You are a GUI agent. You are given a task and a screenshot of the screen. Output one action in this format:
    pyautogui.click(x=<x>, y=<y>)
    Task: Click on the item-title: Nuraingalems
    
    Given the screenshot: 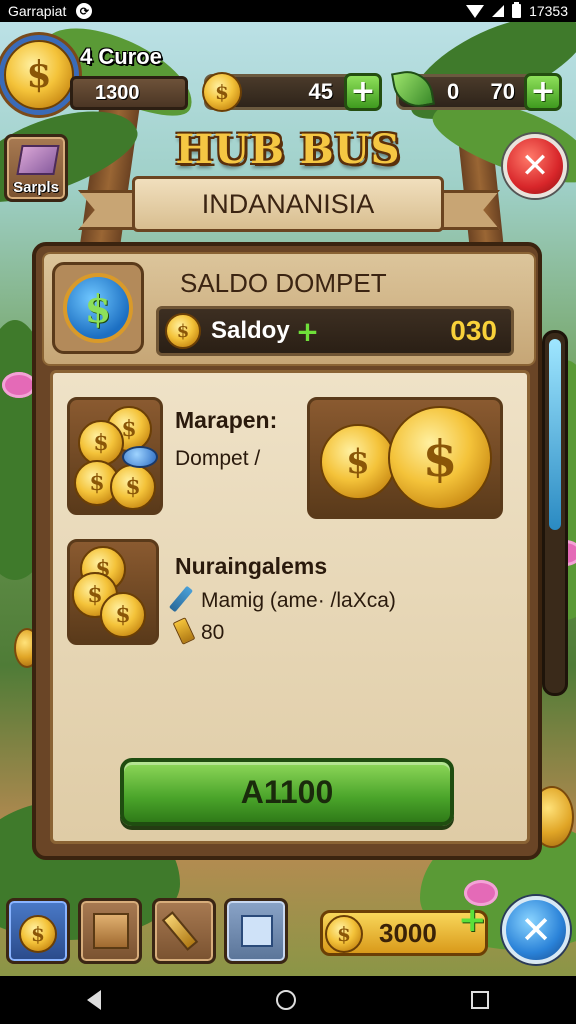 What is the action you would take?
    pyautogui.click(x=251, y=566)
    